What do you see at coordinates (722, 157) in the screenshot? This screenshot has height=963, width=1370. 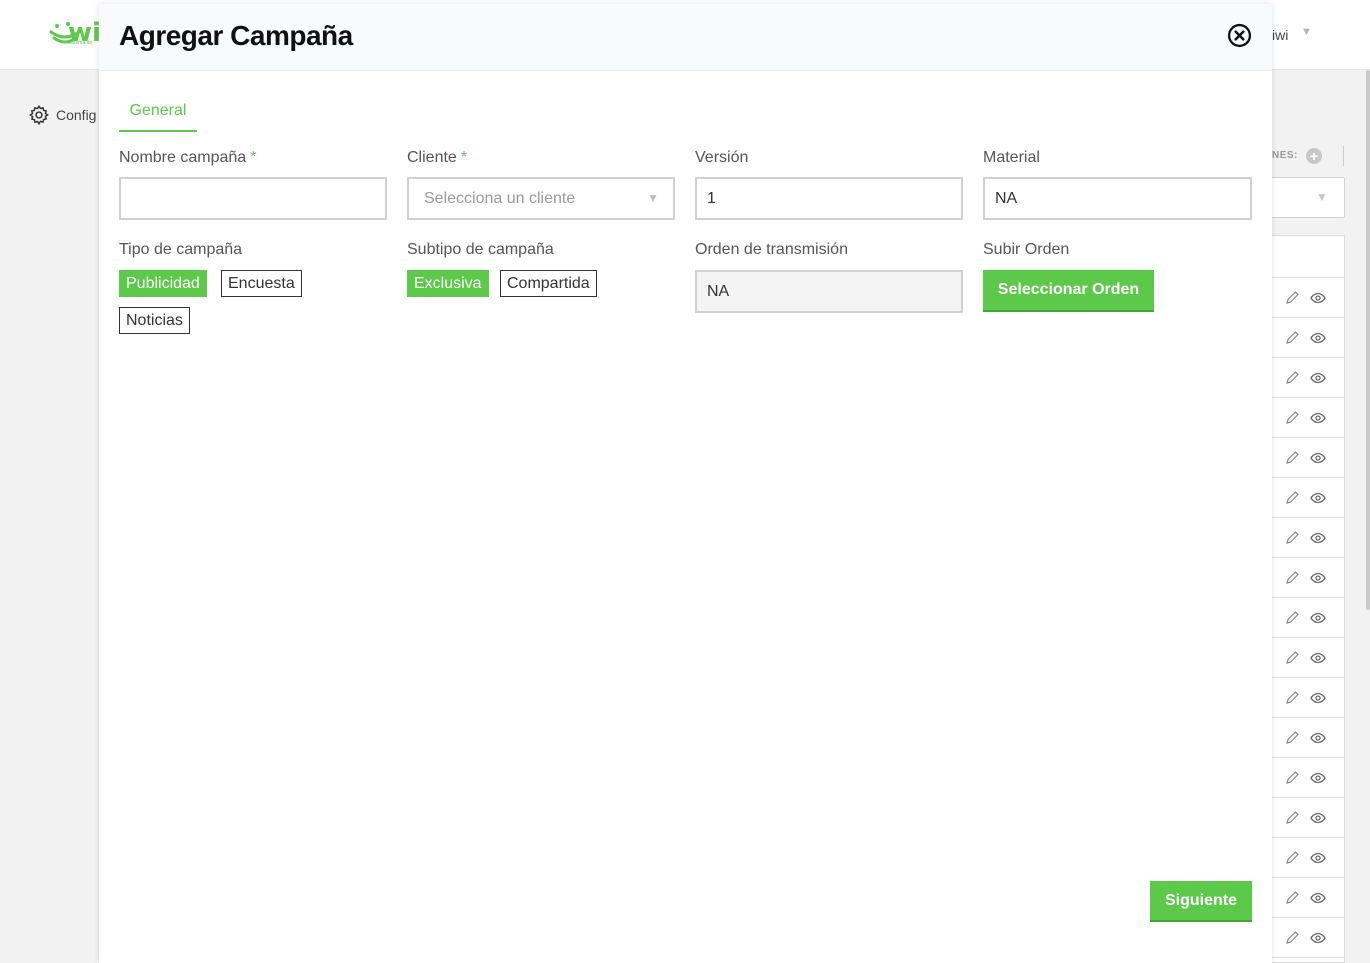 I see `version-label: Versión` at bounding box center [722, 157].